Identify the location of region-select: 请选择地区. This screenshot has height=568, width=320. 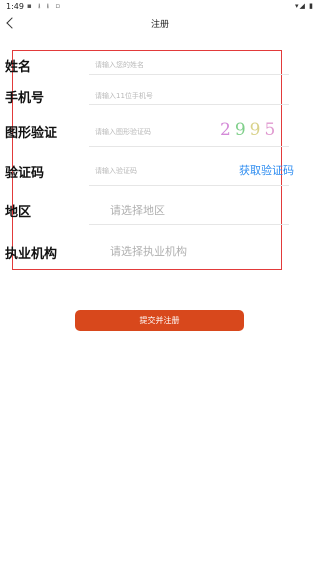
(137, 210).